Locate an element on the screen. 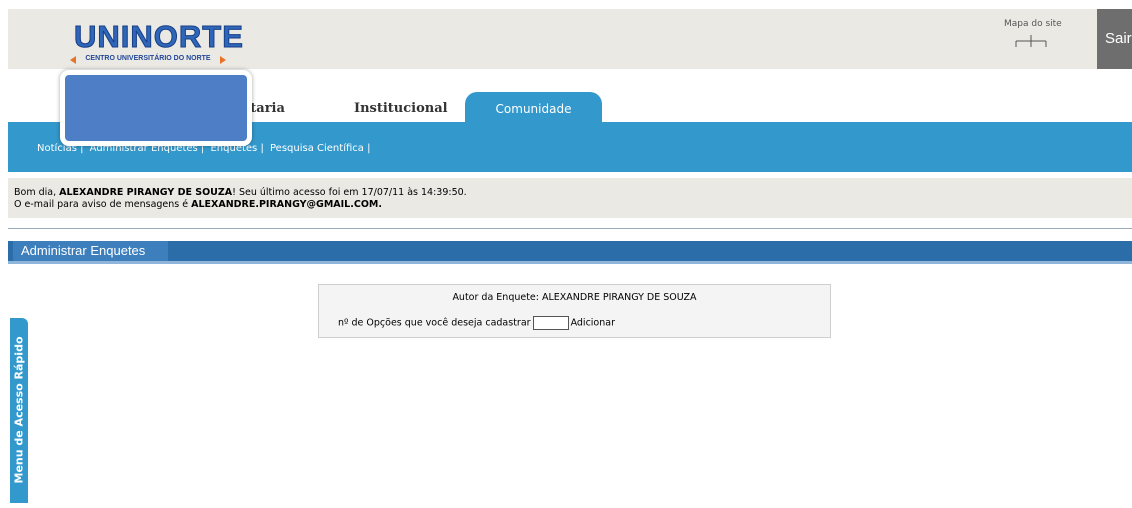 The height and width of the screenshot is (508, 1132). subnav-item-pesquisa-cientifica: Pesquisa Científica | is located at coordinates (320, 148).